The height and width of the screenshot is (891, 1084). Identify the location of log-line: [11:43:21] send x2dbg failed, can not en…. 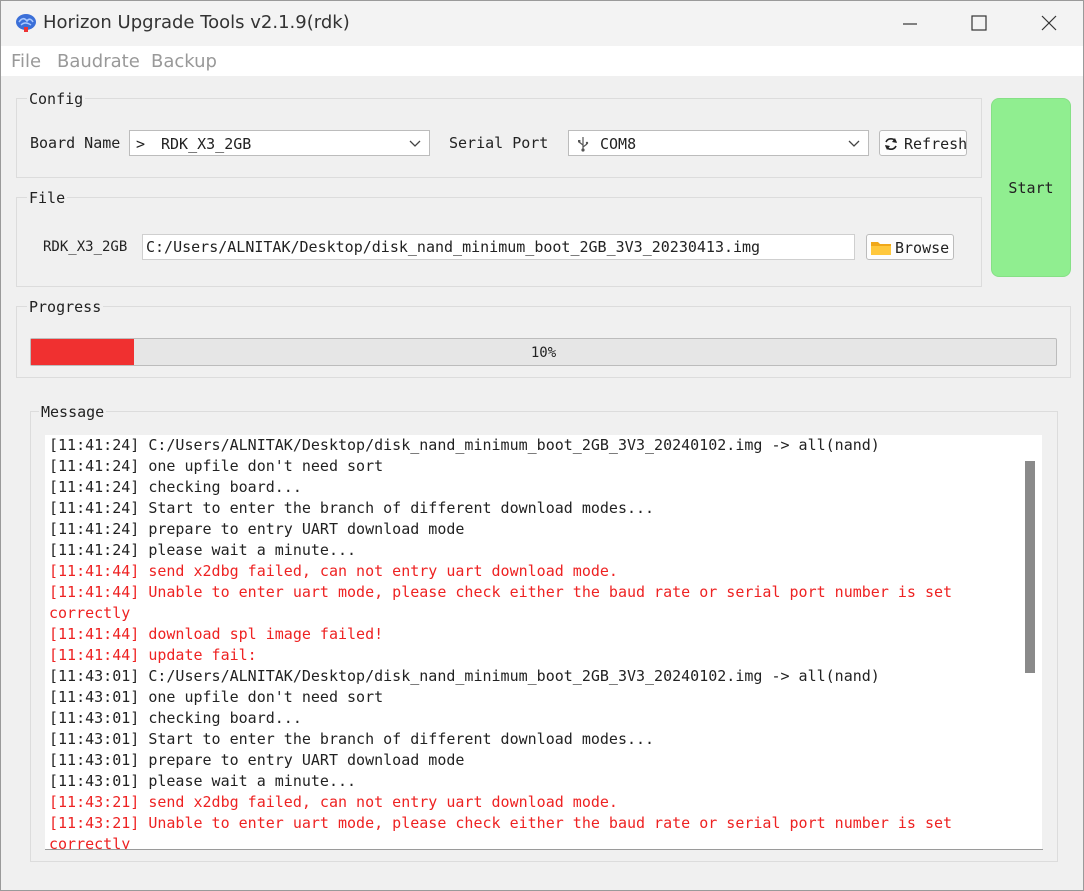
(333, 802).